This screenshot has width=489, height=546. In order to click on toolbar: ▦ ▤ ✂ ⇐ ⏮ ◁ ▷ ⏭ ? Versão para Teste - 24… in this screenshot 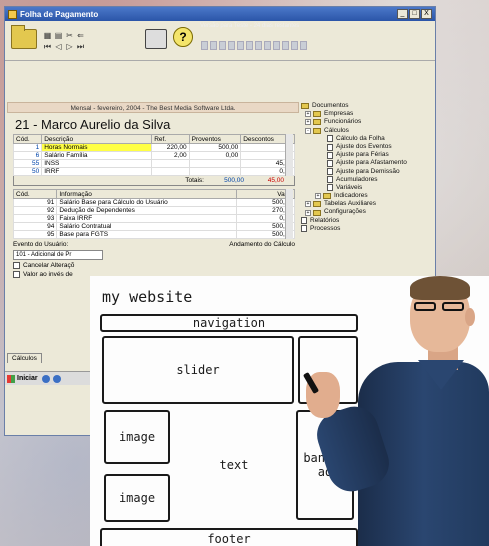, I will do `click(220, 41)`.